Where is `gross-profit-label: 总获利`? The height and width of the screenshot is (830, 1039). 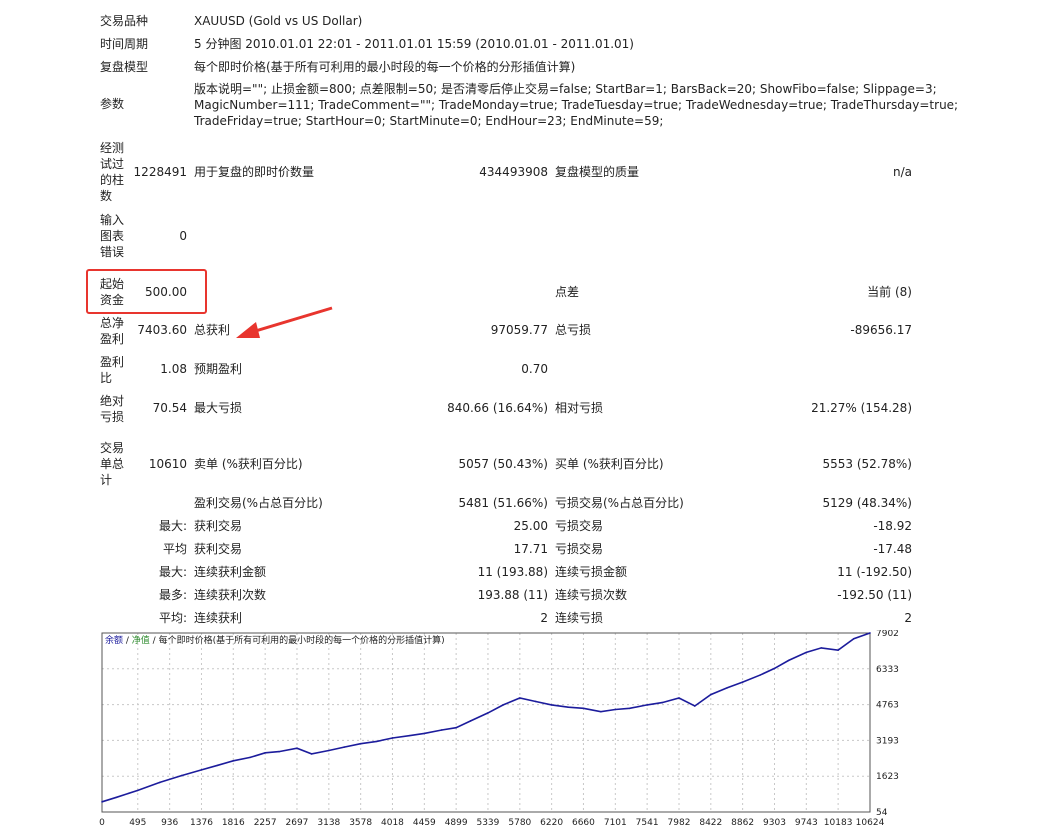
gross-profit-label: 总获利 is located at coordinates (212, 330).